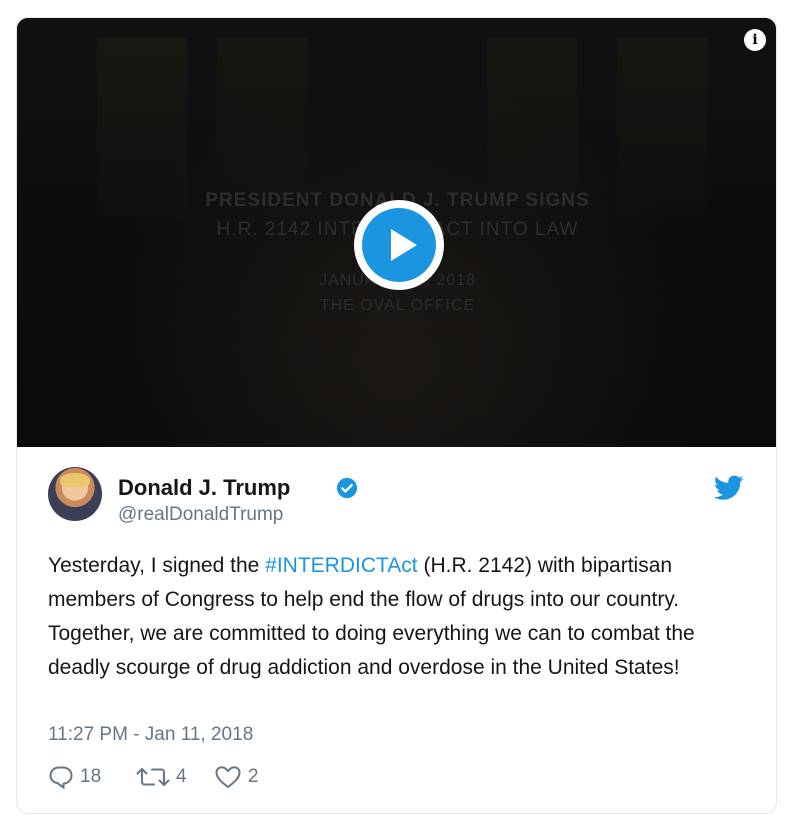 Image resolution: width=799 pixels, height=835 pixels. Describe the element at coordinates (341, 565) in the screenshot. I see `hashtag-link: #INTERDICTAct` at that location.